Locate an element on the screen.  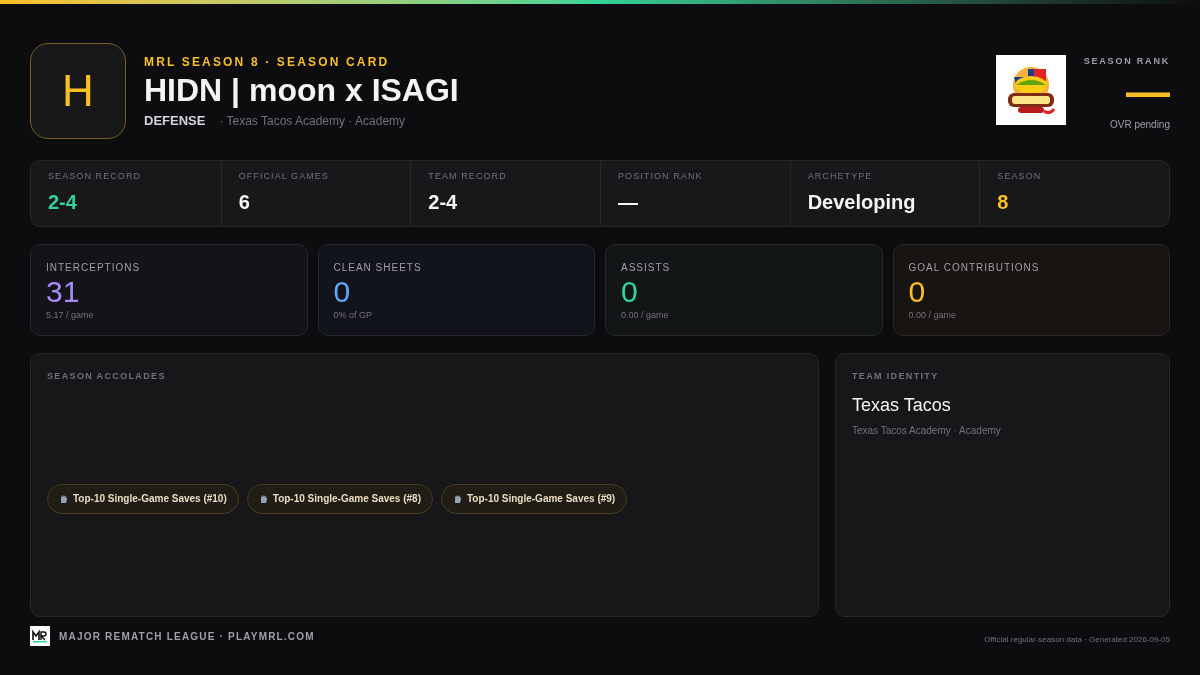
panel-title: SEASON ACCOLADES is located at coordinates (107, 376).